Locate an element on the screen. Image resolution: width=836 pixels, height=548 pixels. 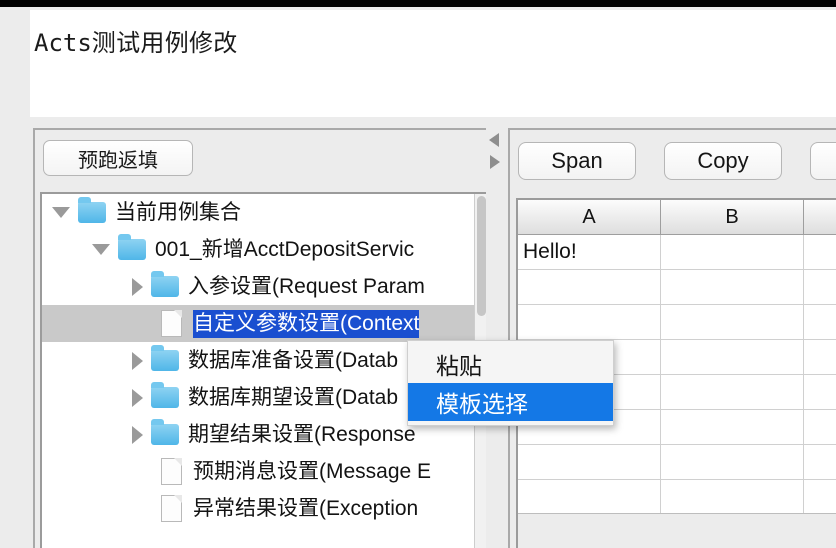
cell: Hello! is located at coordinates (589, 252).